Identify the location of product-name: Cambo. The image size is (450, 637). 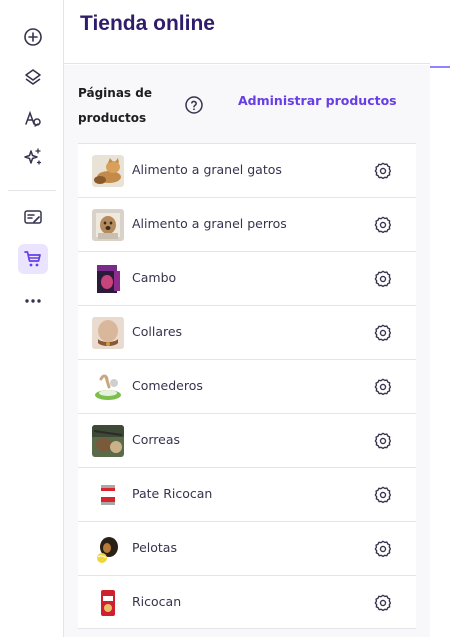
(154, 277).